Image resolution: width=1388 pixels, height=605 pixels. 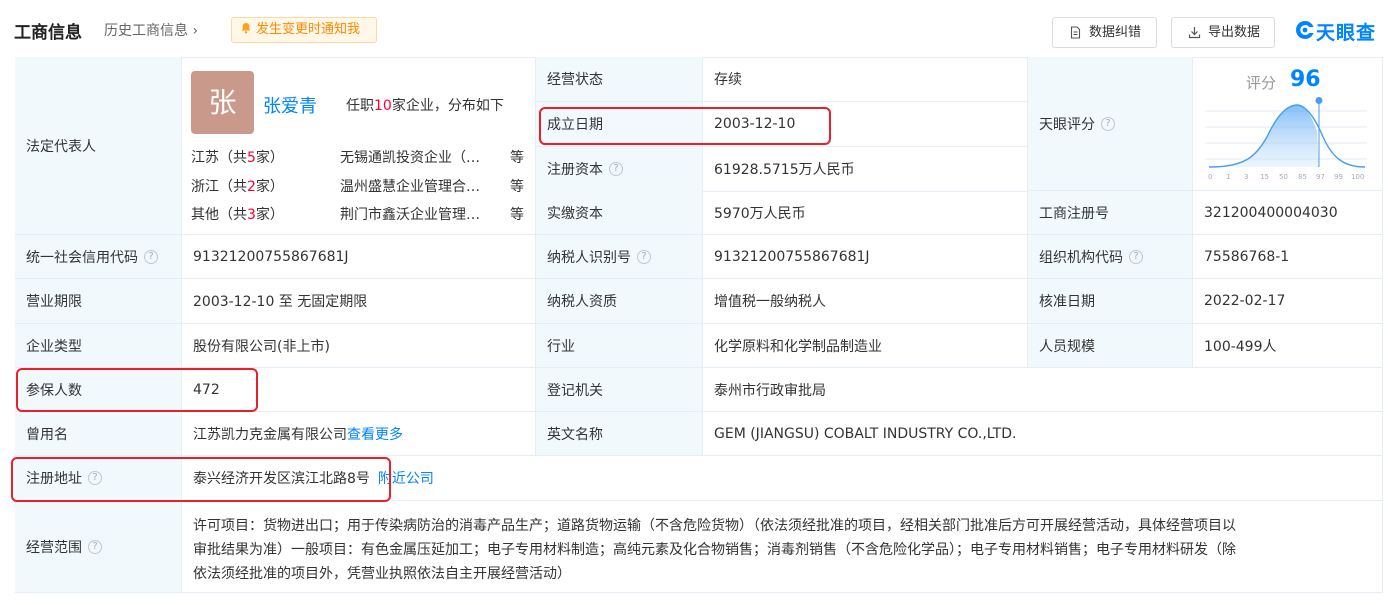 I want to click on export-data-label: 导出数据, so click(x=1234, y=32).